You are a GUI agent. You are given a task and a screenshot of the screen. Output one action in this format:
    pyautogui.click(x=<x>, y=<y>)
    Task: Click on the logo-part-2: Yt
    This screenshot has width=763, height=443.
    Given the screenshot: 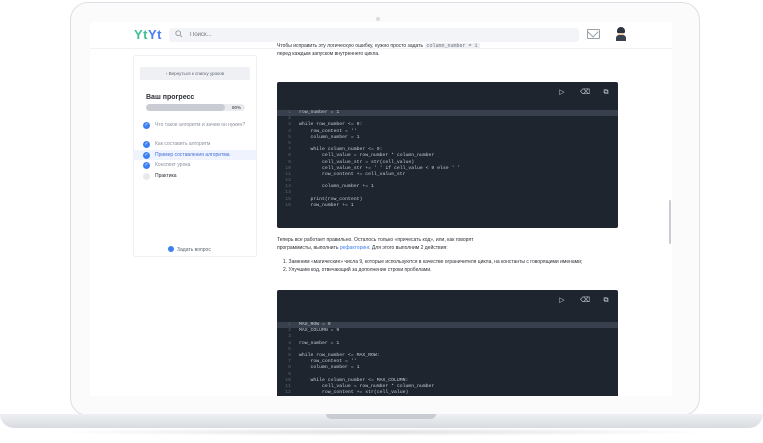 What is the action you would take?
    pyautogui.click(x=155, y=34)
    